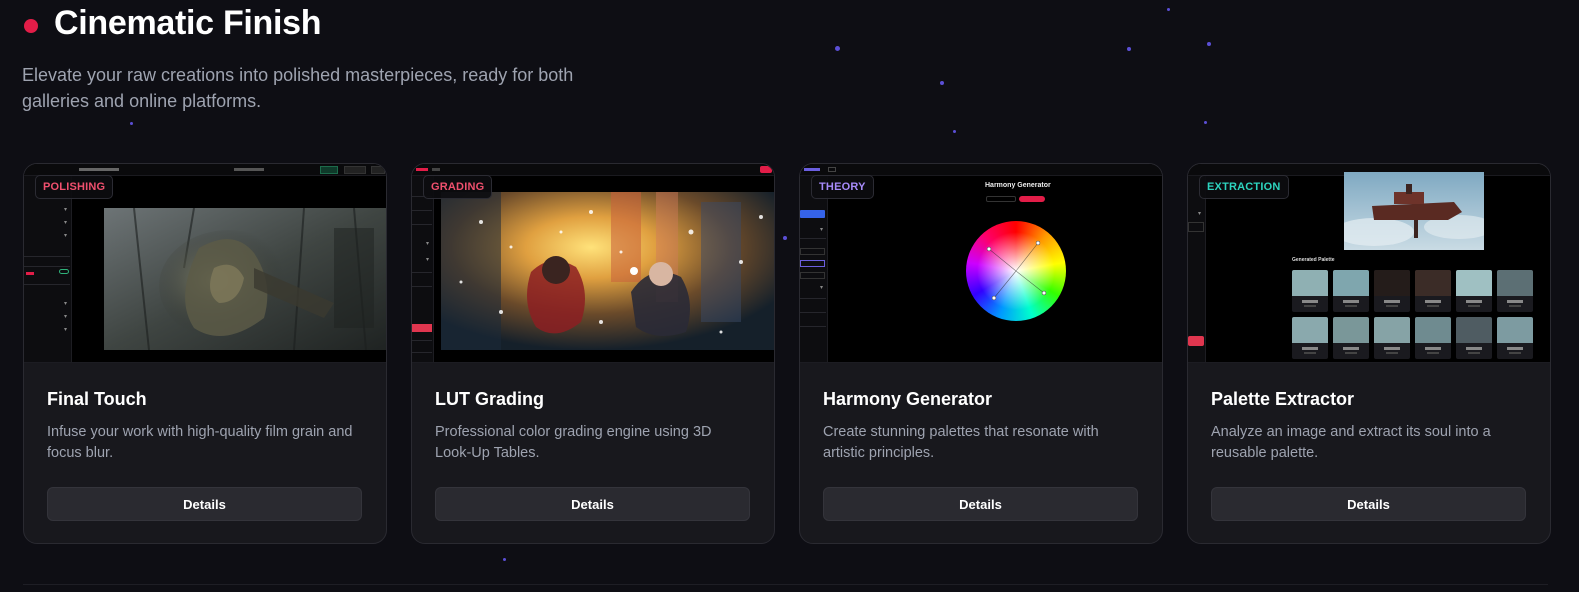 This screenshot has height=592, width=1579. Describe the element at coordinates (97, 399) in the screenshot. I see `card-title: Final Touch` at that location.